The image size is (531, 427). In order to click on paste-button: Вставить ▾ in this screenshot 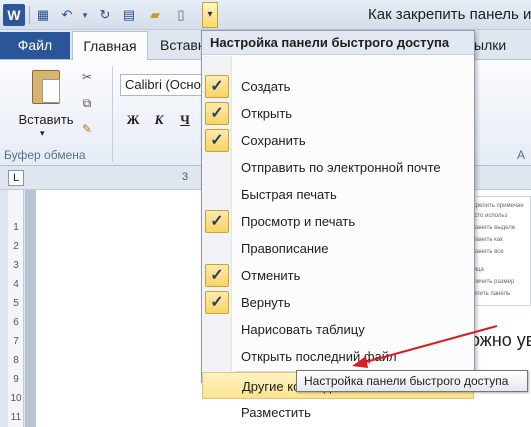, I will do `click(46, 104)`.